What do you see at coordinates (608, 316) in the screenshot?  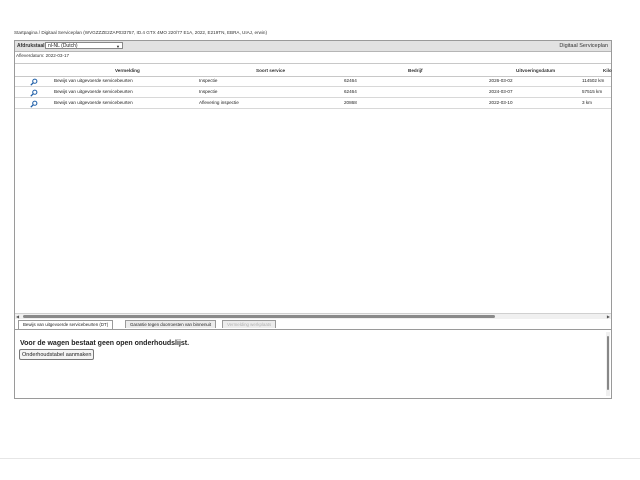 I see `scroll-right-icon: ▶` at bounding box center [608, 316].